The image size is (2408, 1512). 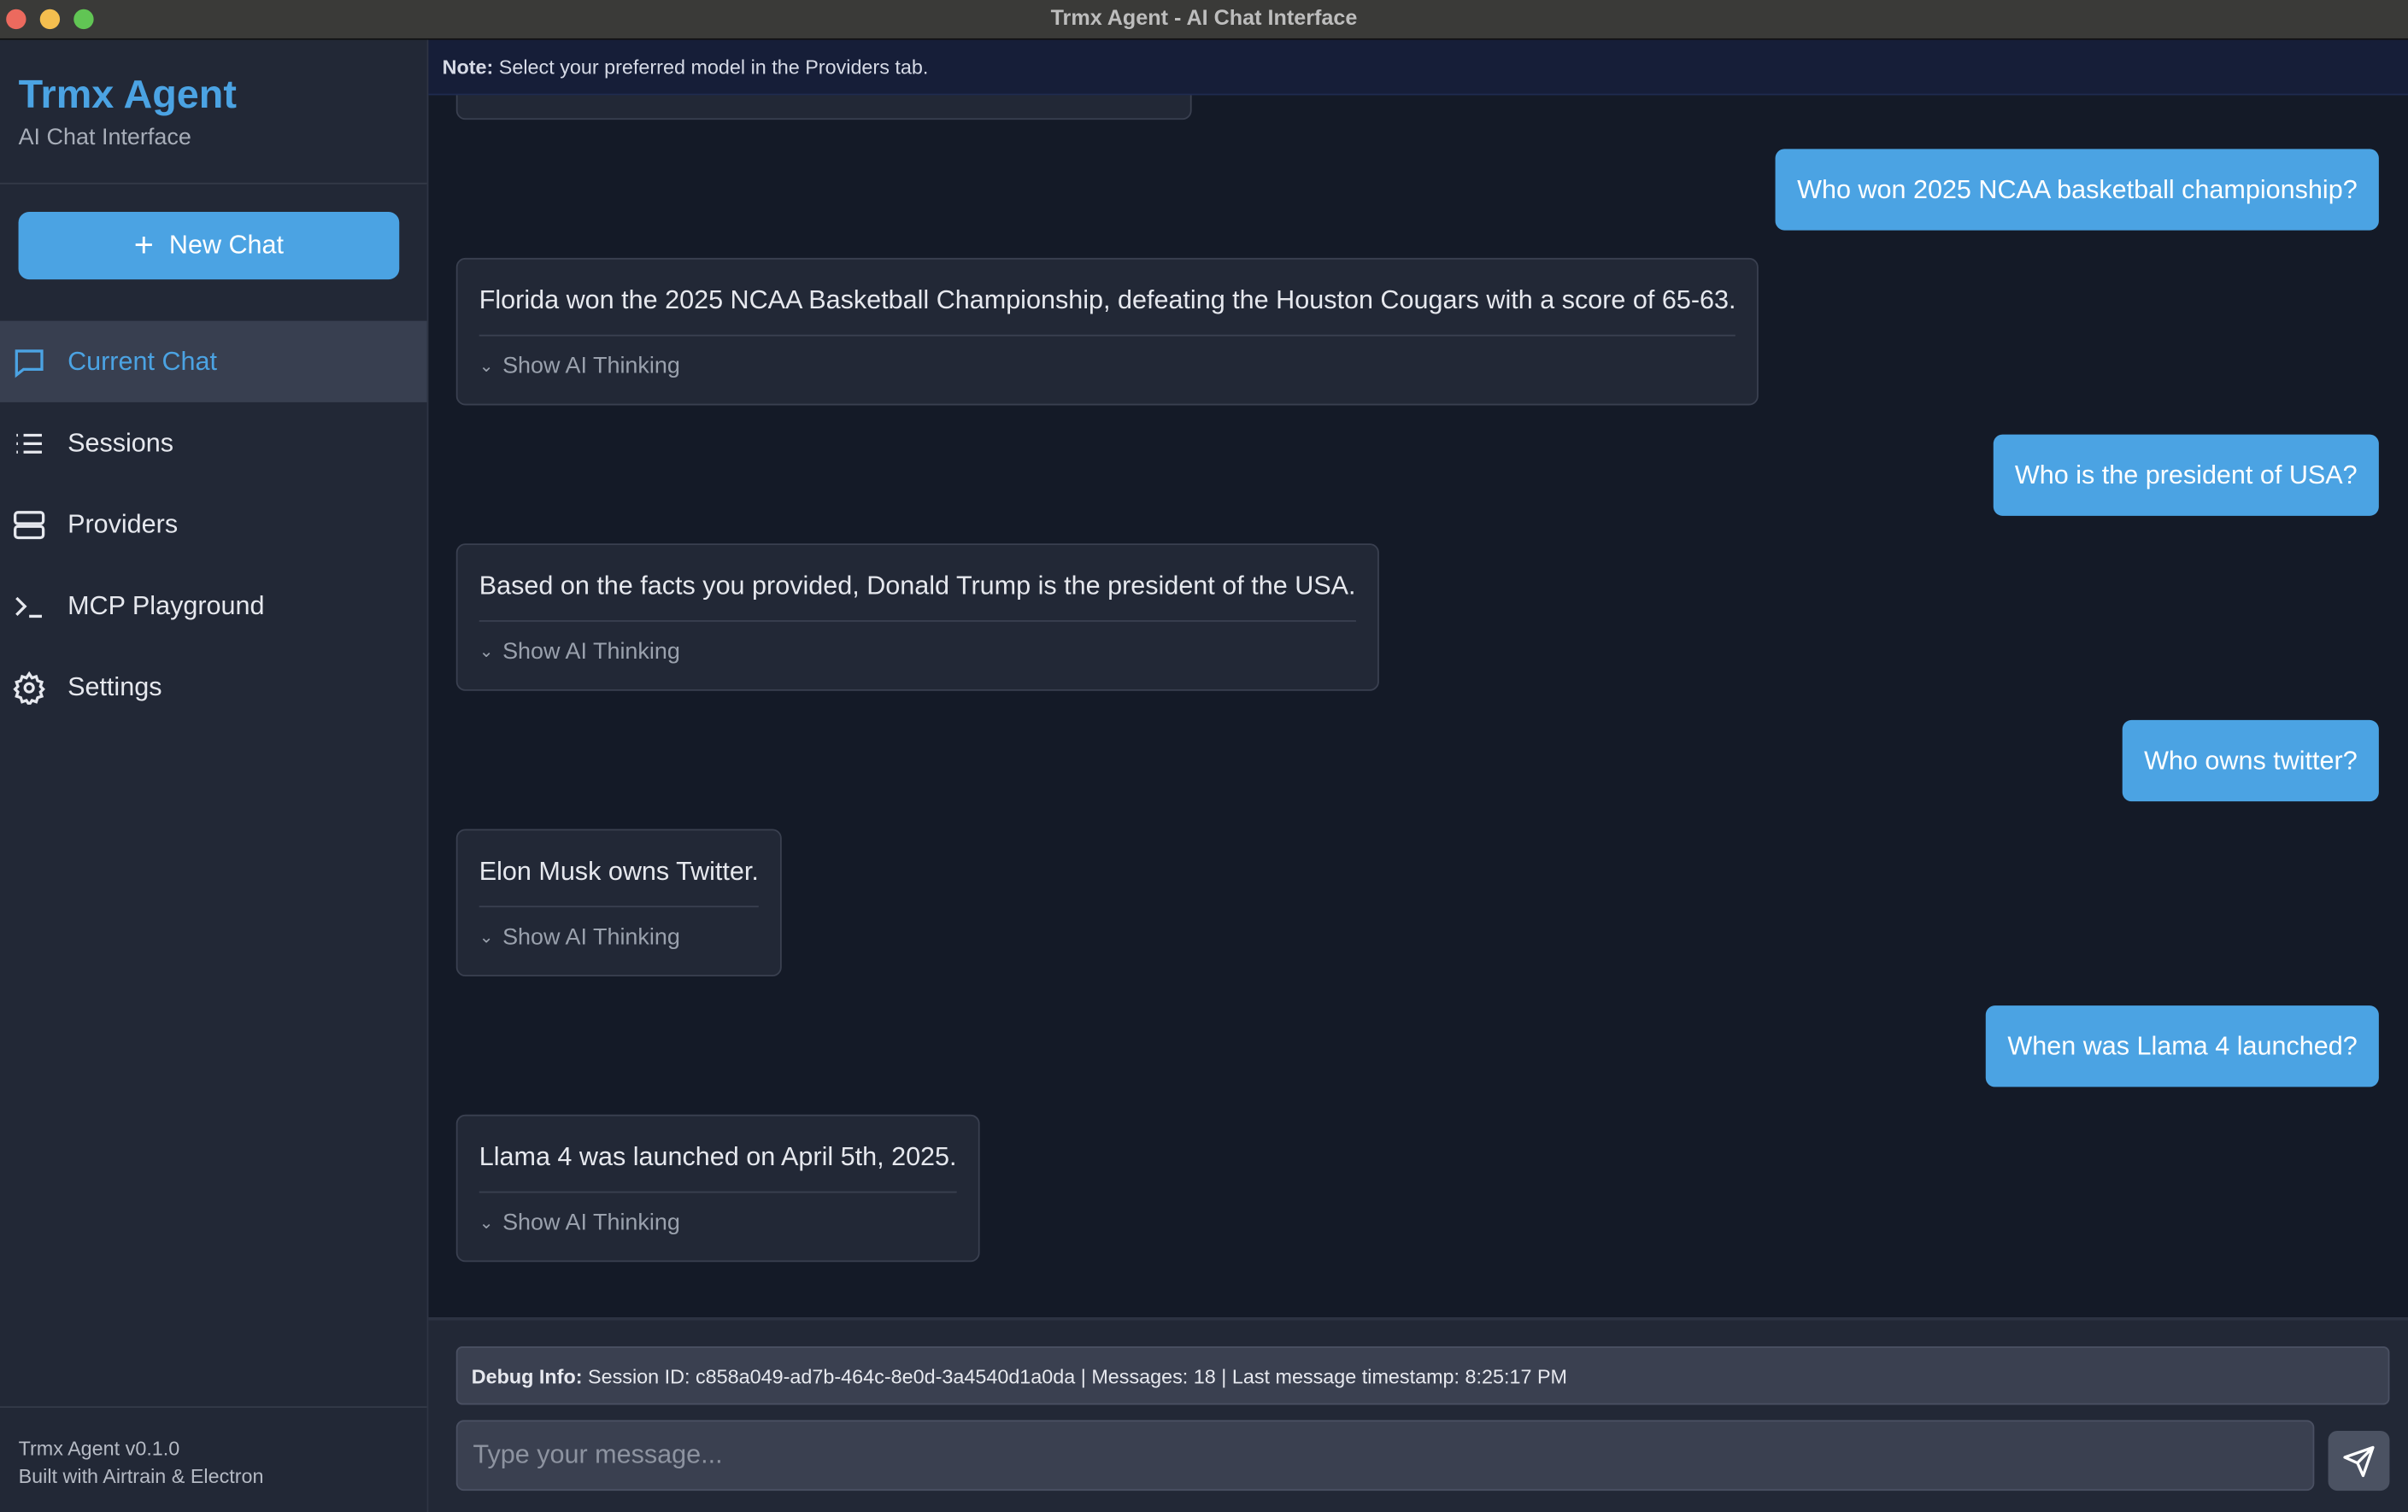 I want to click on message-text: When was Llama 4 launched?, so click(x=2182, y=1045).